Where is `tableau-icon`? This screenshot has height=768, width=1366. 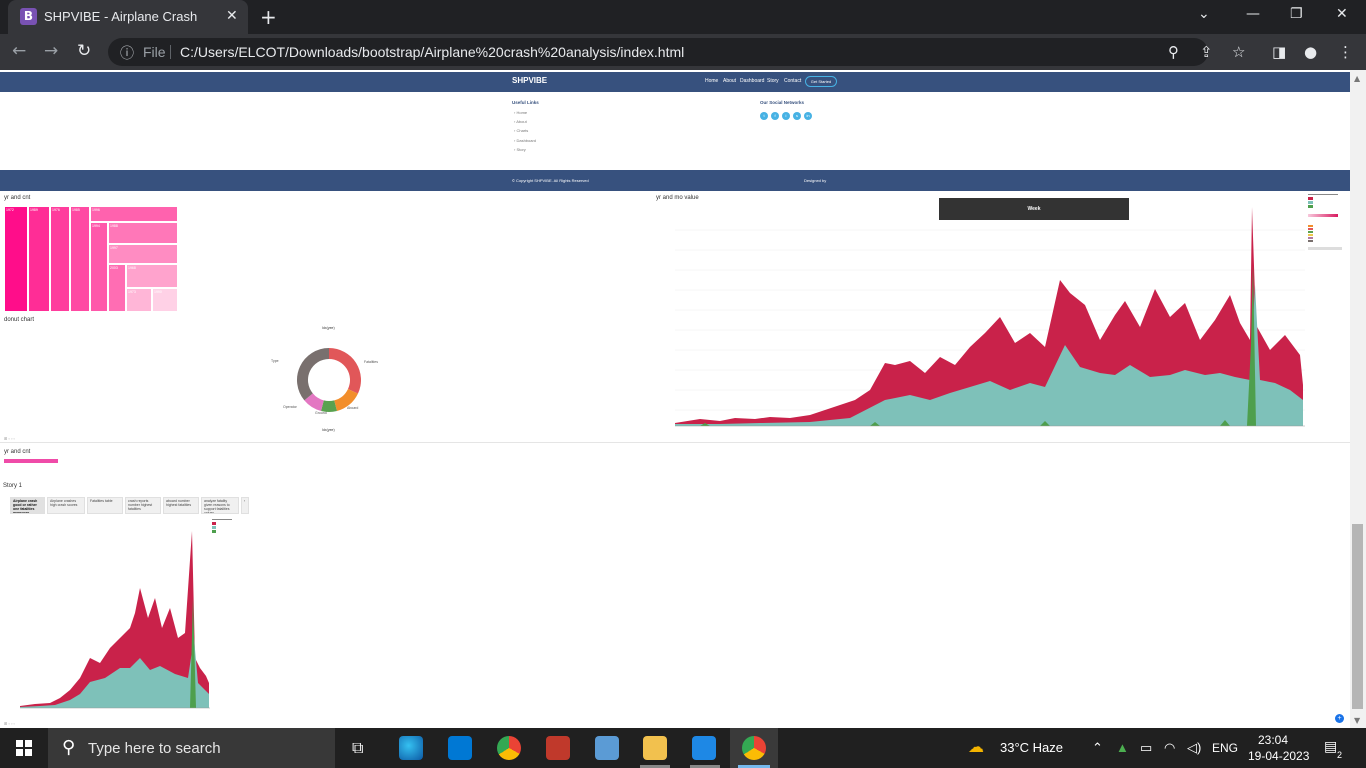
tableau-icon is located at coordinates (607, 748).